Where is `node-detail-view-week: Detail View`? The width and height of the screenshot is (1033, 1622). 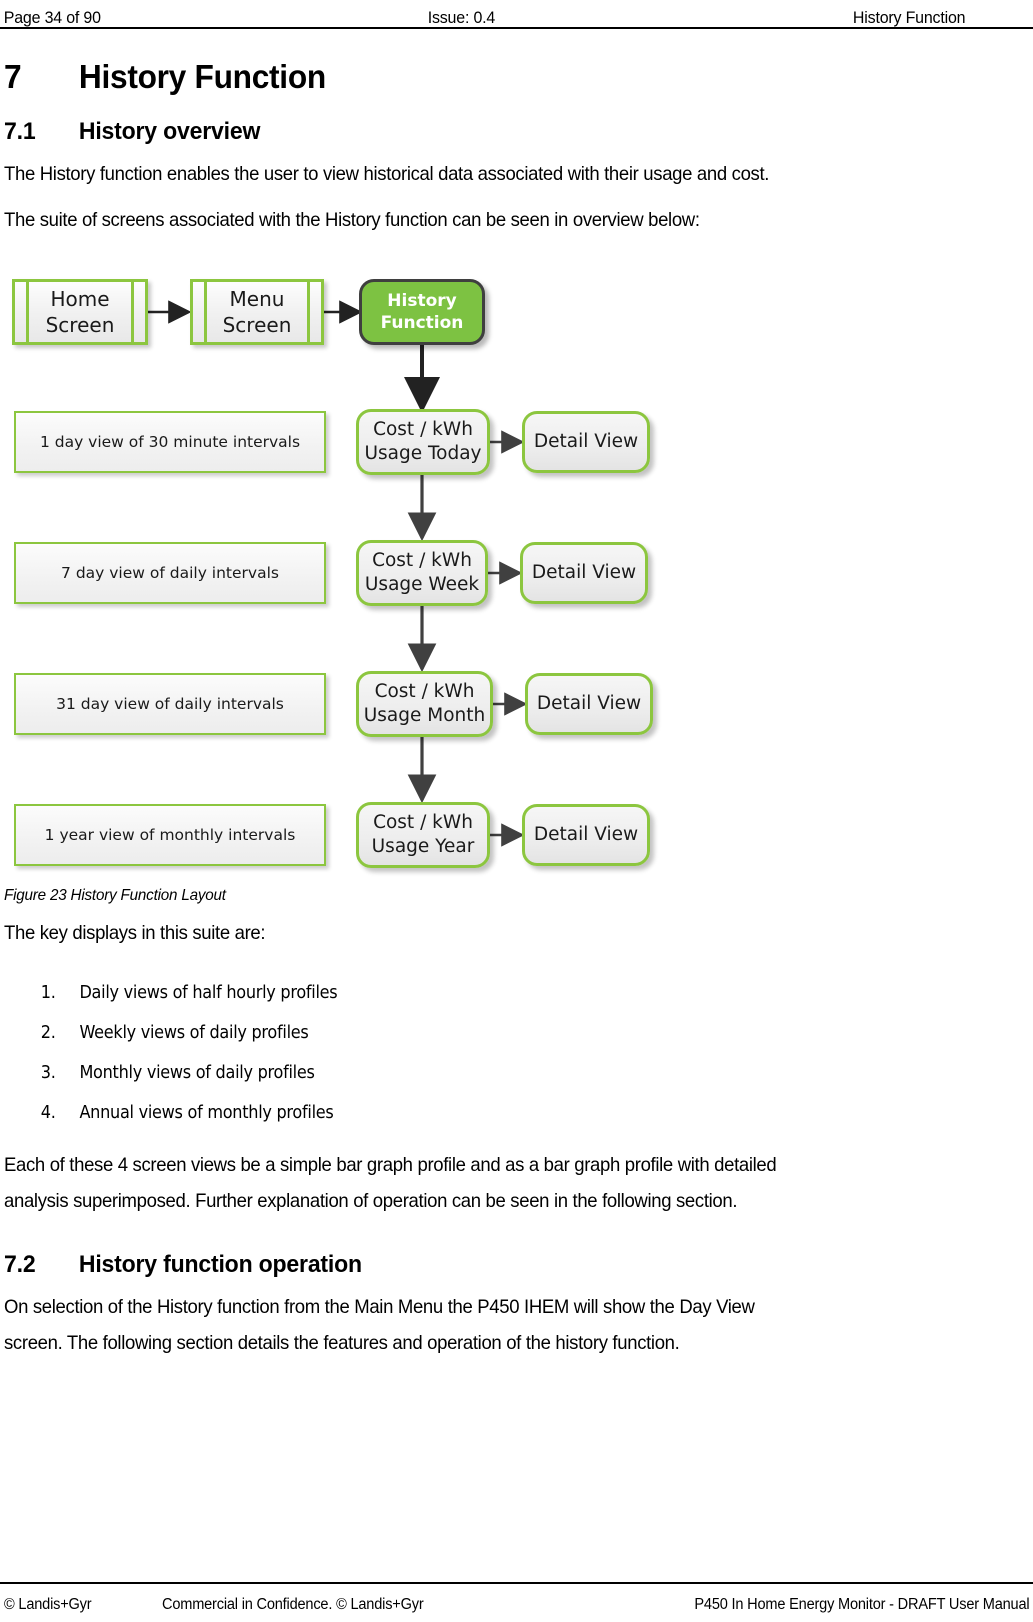
node-detail-view-week: Detail View is located at coordinates (584, 573).